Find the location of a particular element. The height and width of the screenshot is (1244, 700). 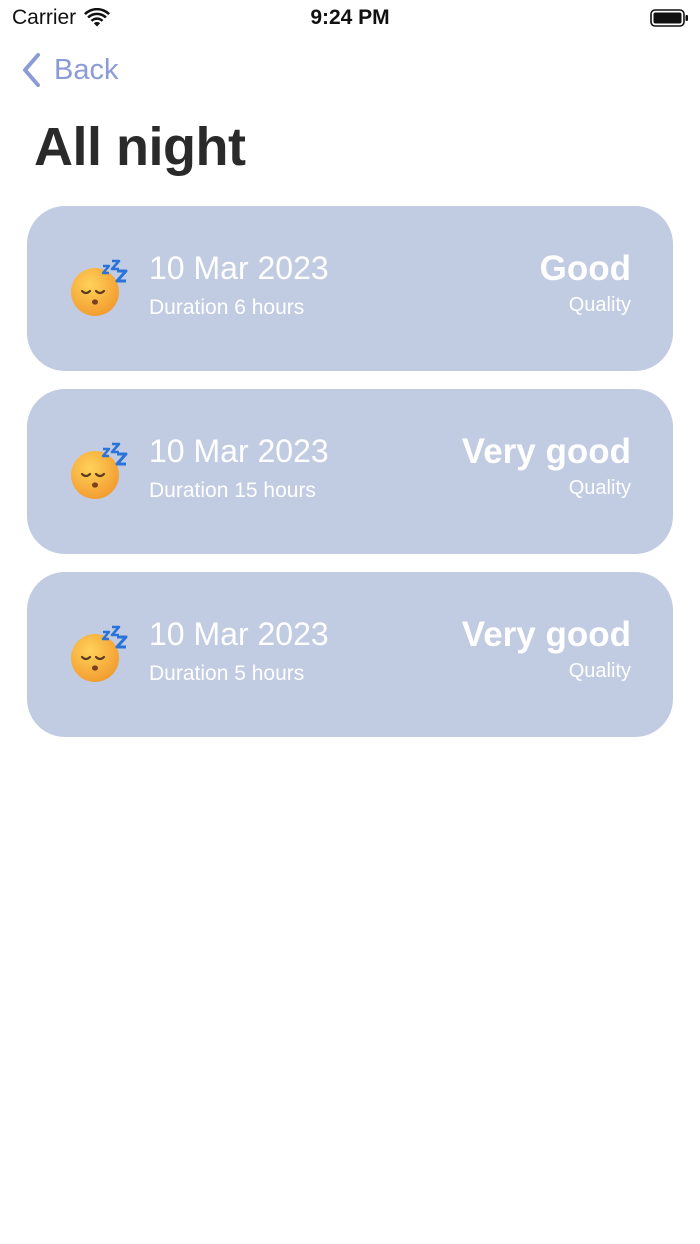

entry-quality: Good is located at coordinates (585, 268).